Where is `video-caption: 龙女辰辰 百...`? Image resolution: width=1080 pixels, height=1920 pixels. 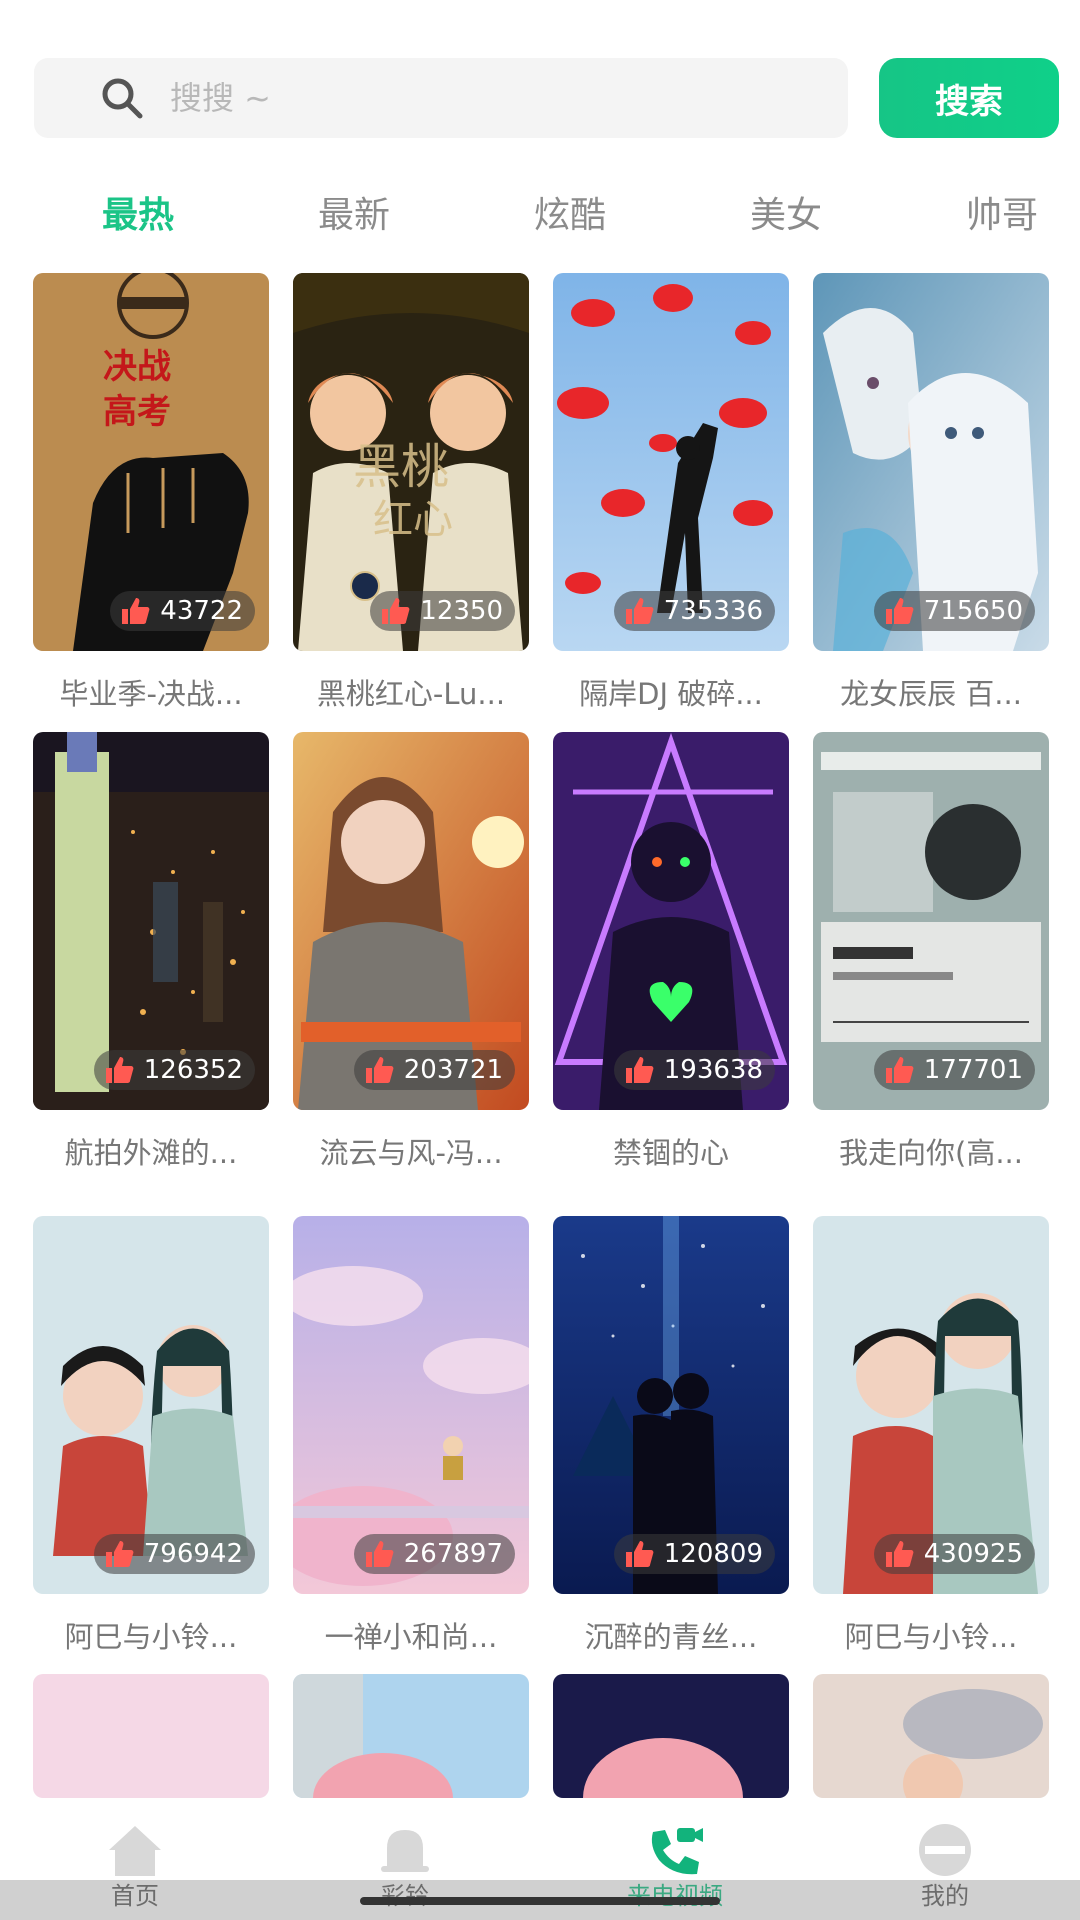
video-caption: 龙女辰辰 百... is located at coordinates (931, 692).